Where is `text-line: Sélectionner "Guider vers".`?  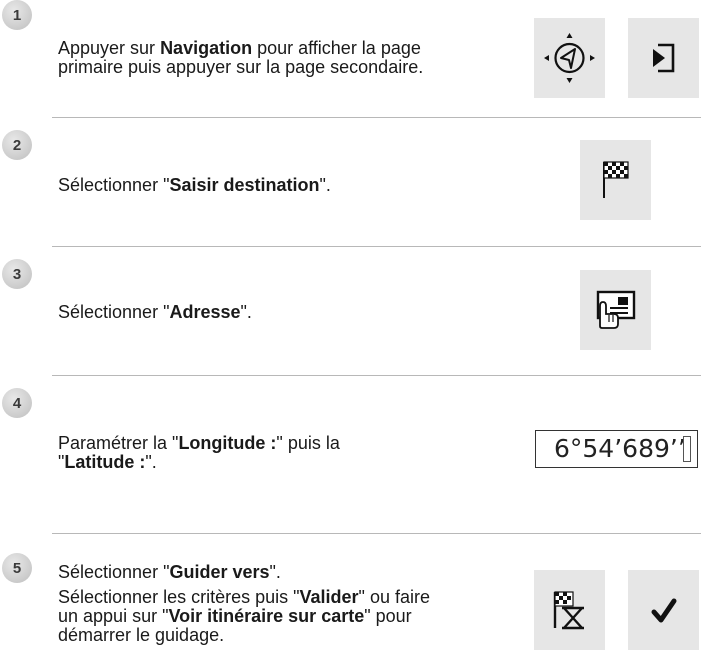
text-line: Sélectionner "Guider vers". is located at coordinates (169, 572).